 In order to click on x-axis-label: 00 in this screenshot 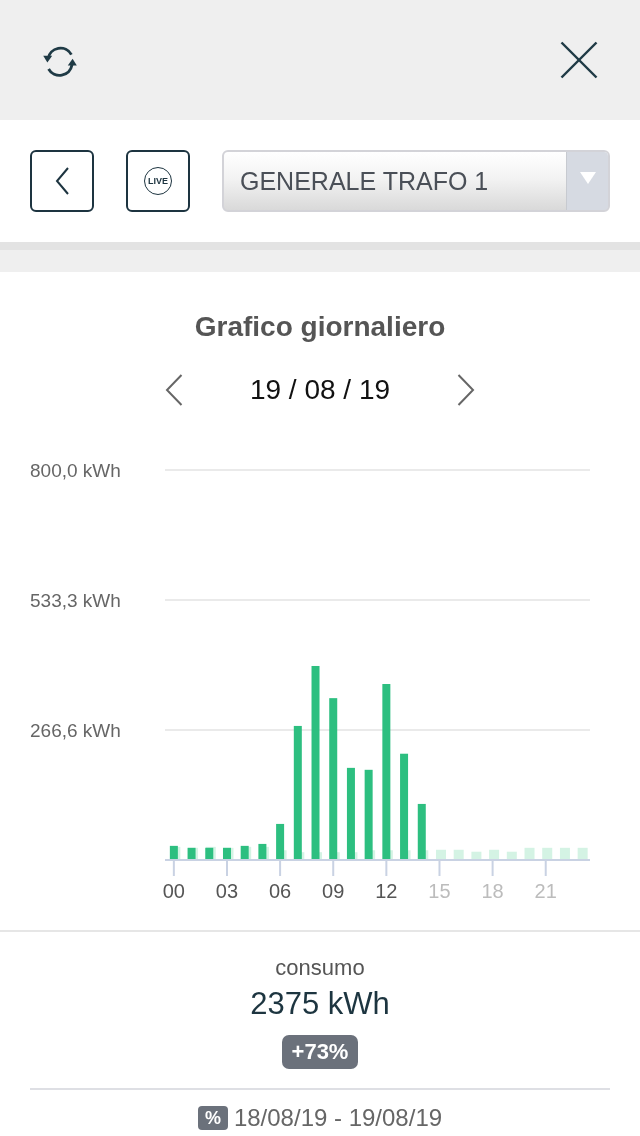, I will do `click(173, 891)`.